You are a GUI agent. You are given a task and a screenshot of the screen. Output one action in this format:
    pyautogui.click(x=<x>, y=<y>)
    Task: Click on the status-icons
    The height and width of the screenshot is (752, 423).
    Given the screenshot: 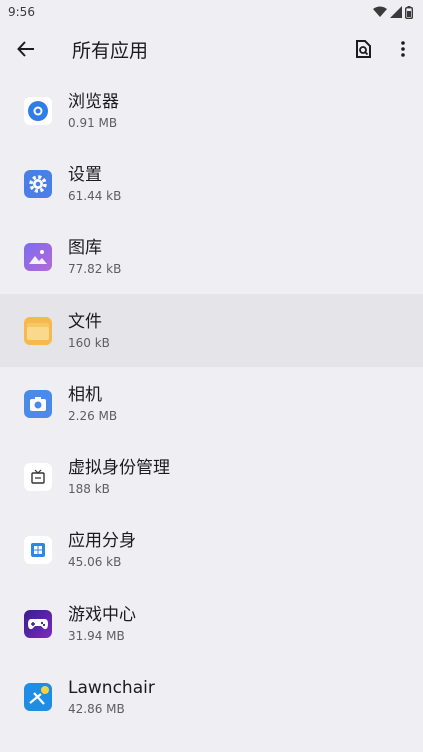 What is the action you would take?
    pyautogui.click(x=393, y=12)
    